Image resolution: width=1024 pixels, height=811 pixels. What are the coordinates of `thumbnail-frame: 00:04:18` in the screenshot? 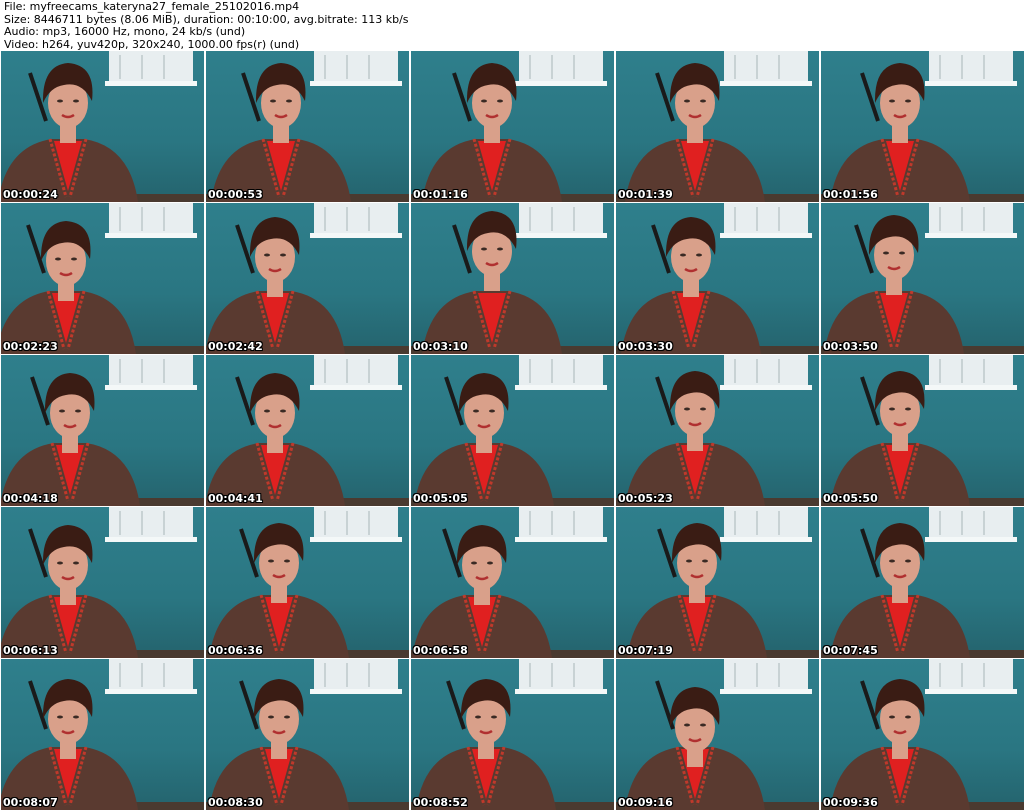 It's located at (102, 430).